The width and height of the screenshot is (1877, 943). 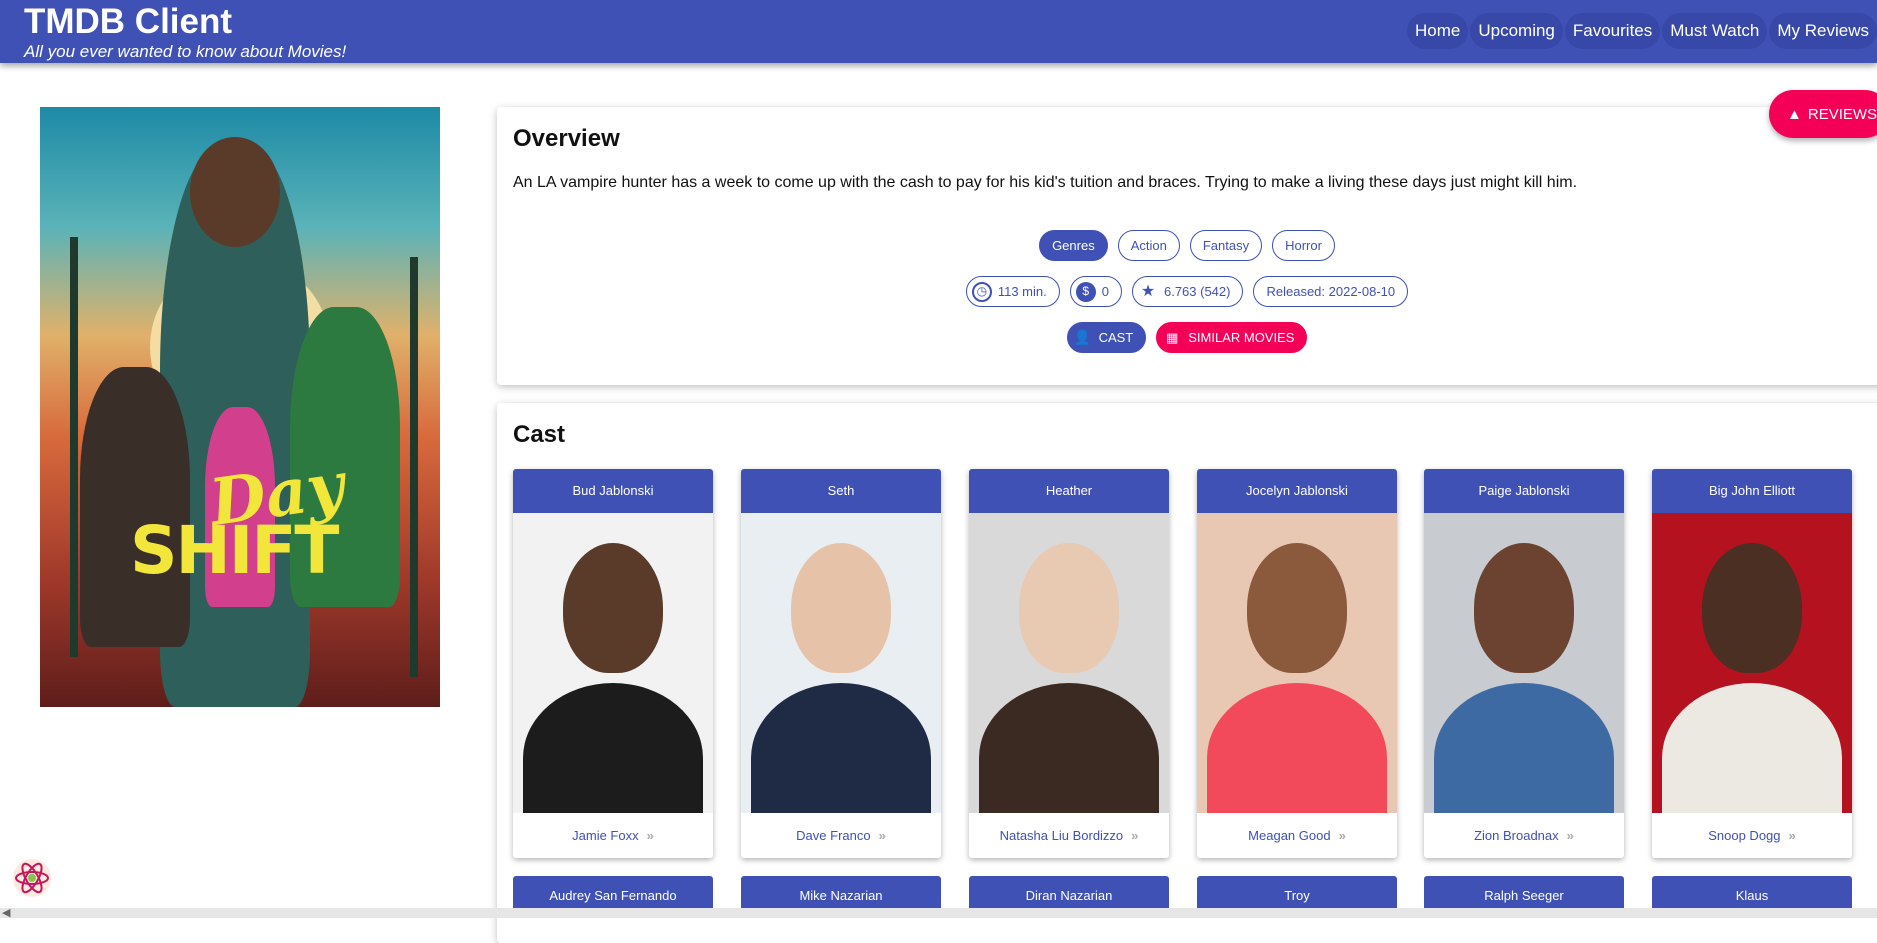 What do you see at coordinates (6, 912) in the screenshot?
I see `scroll-left-icon: ◀` at bounding box center [6, 912].